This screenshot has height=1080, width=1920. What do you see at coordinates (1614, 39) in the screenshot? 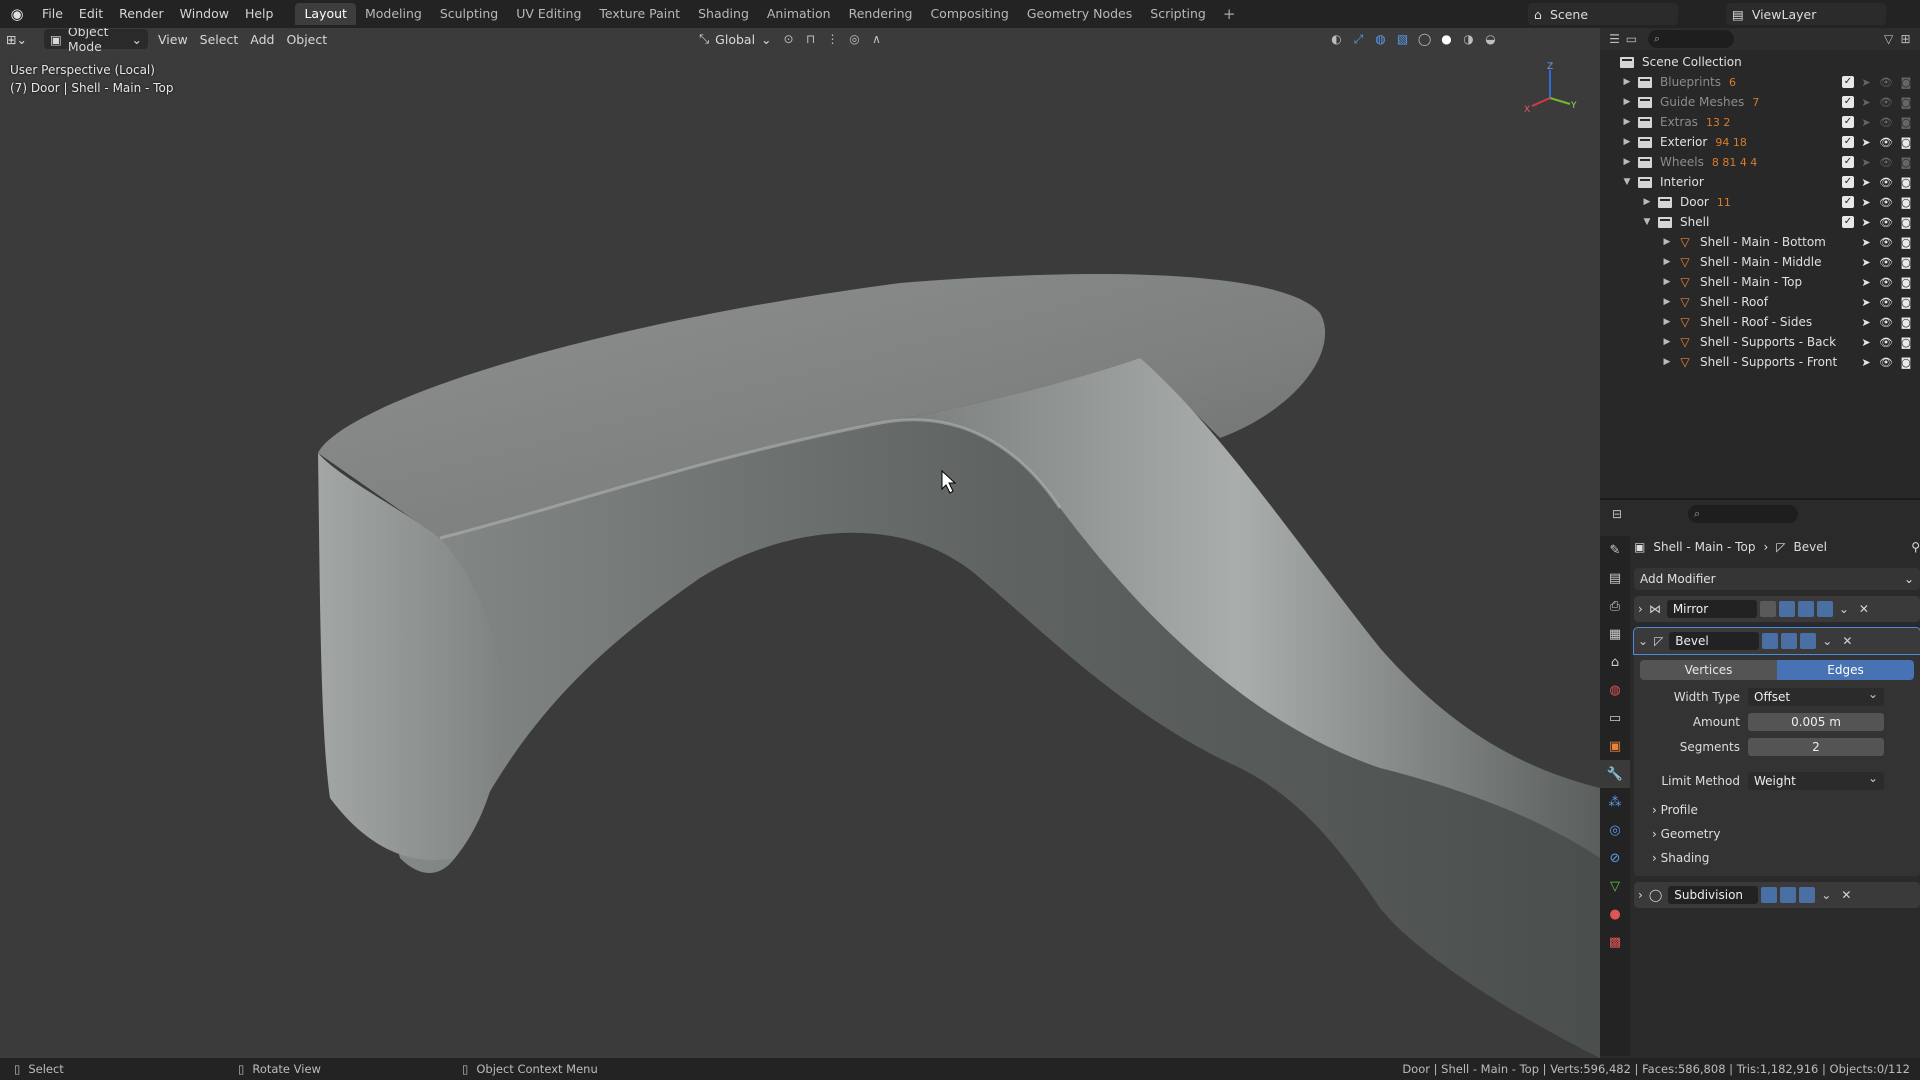
I see `outliner-editor-icon: ☰` at bounding box center [1614, 39].